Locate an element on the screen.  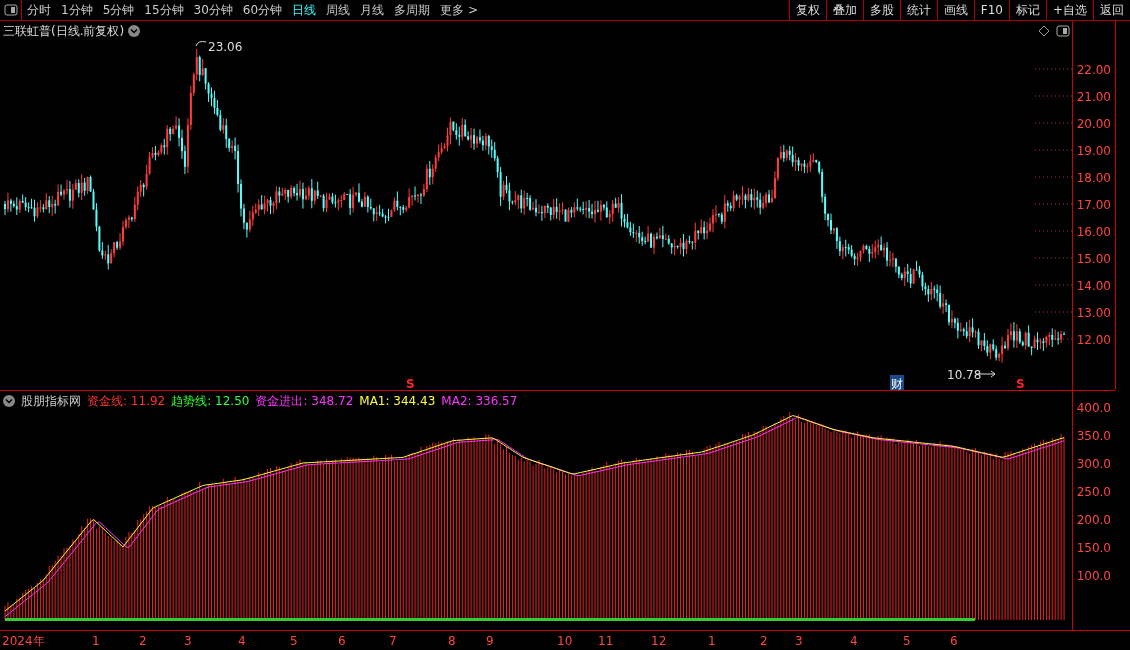
indicator-value: MA1: 344.43 is located at coordinates (397, 401).